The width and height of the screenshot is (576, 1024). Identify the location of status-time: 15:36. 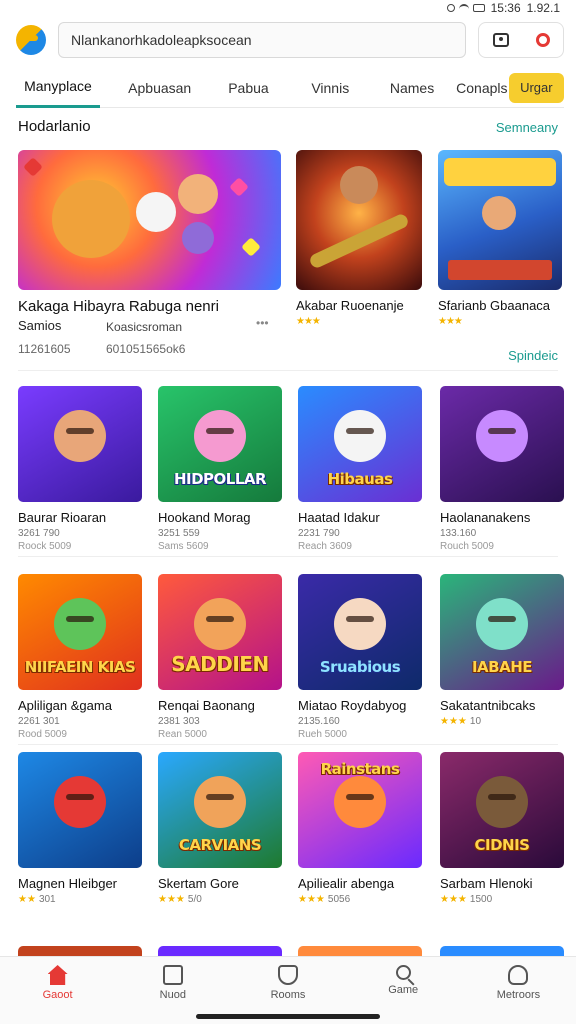
(505, 8).